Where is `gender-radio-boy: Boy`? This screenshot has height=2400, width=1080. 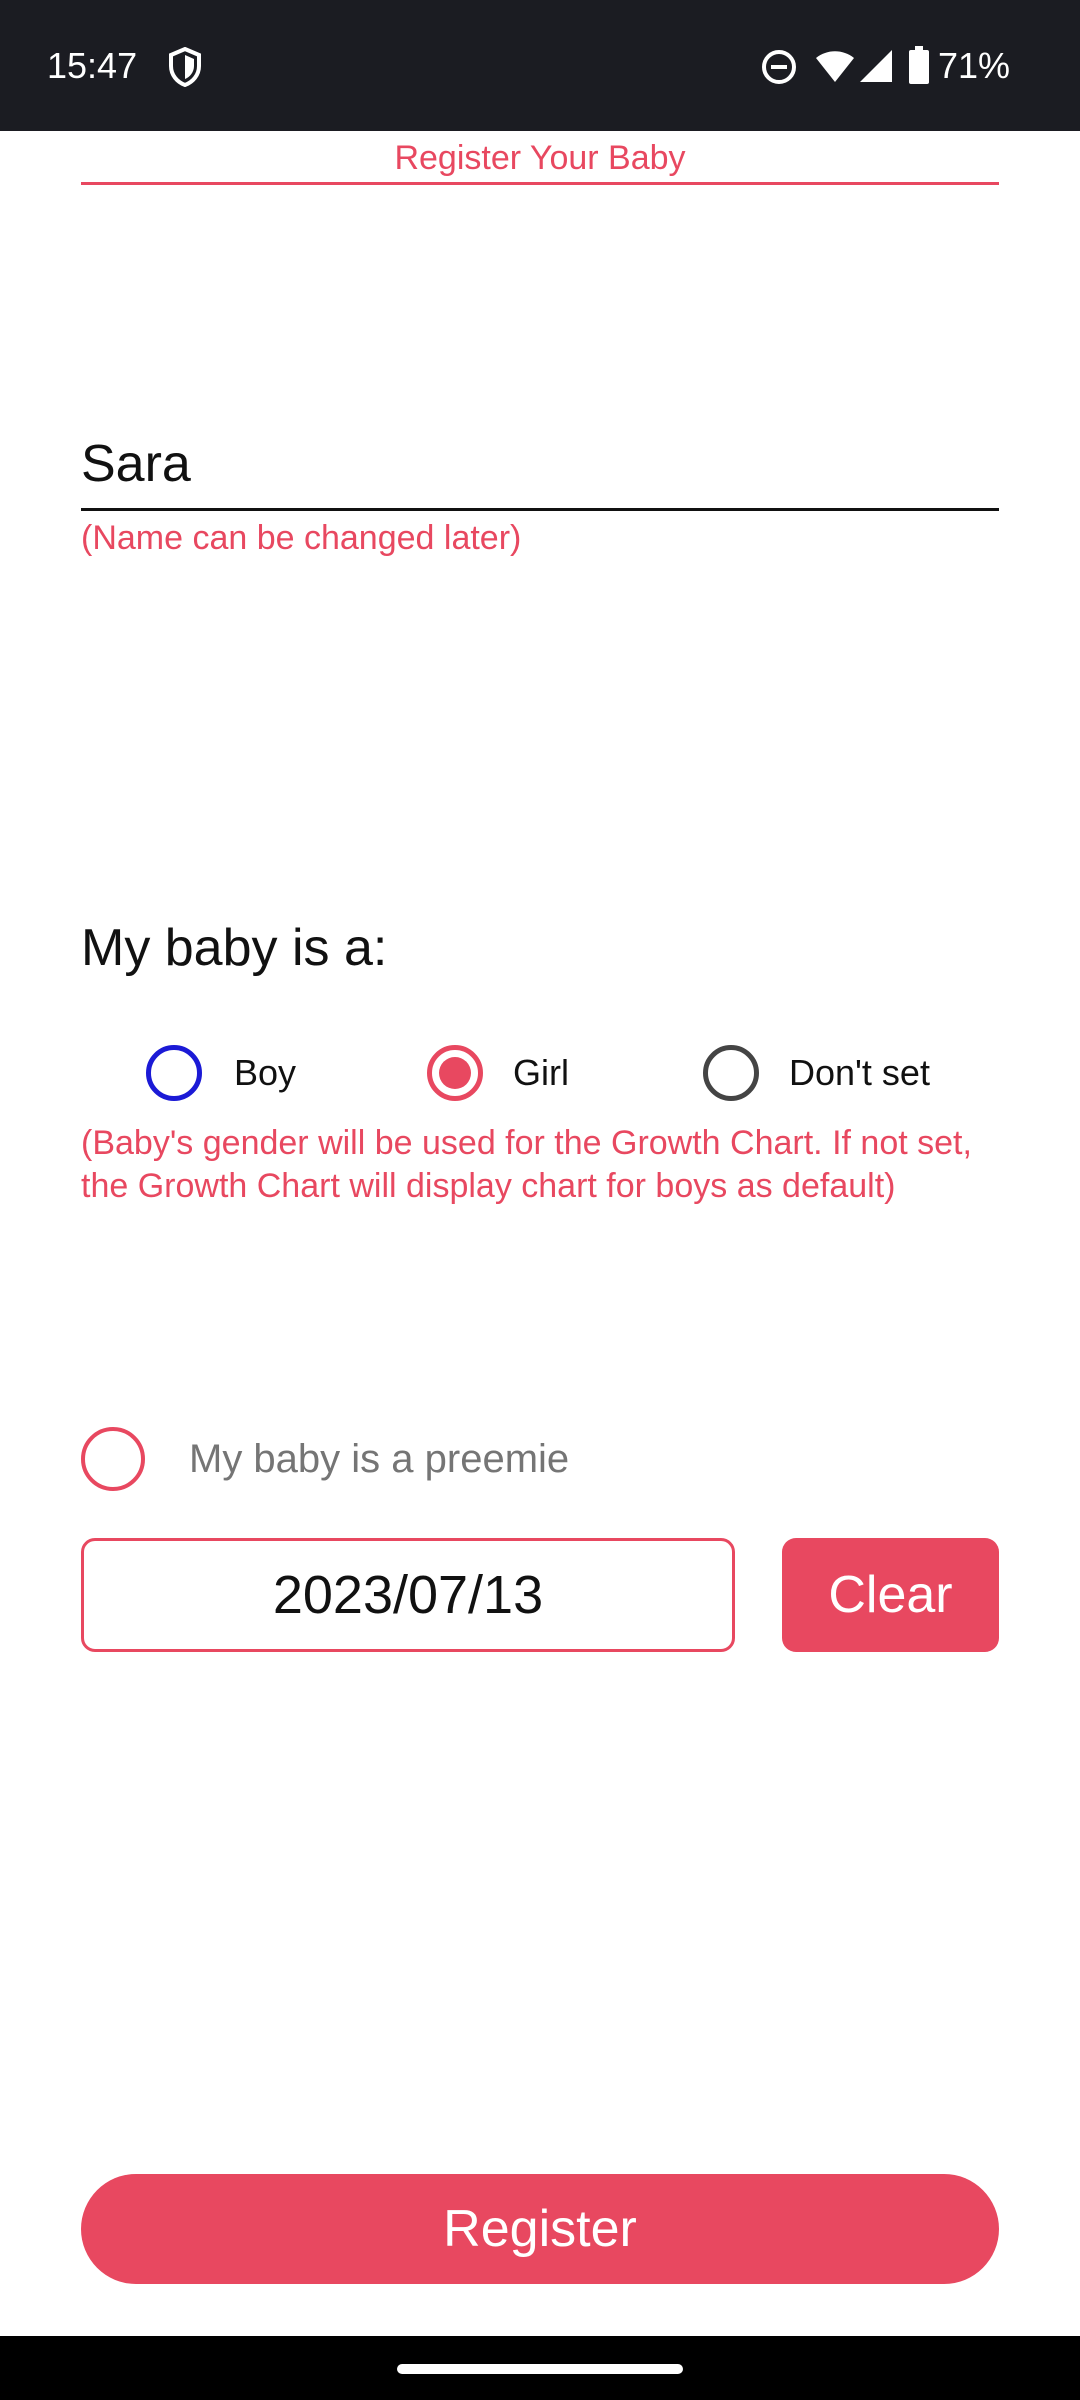
gender-radio-boy: Boy is located at coordinates (221, 1073).